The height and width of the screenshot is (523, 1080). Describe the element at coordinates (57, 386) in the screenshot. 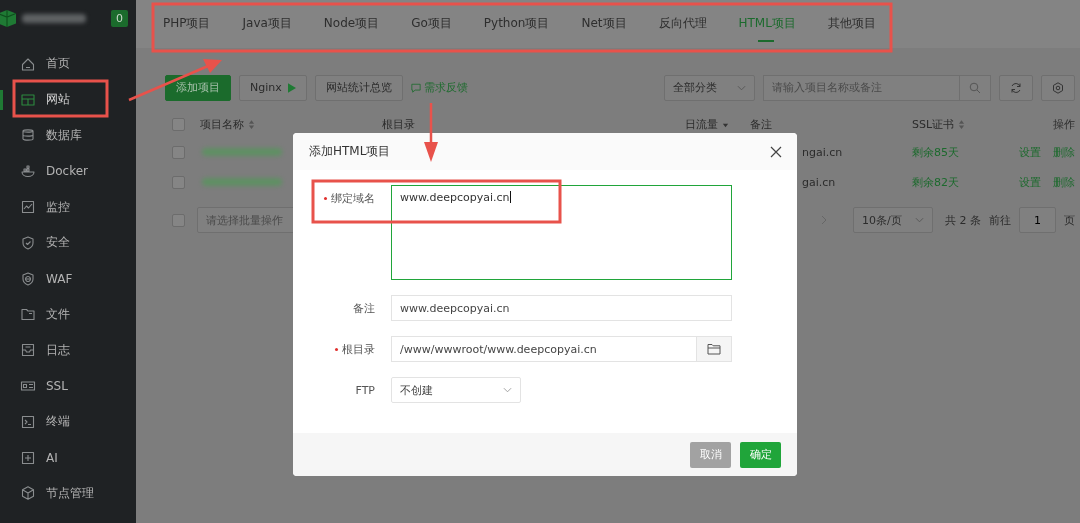

I see `sidebar-label: SSL` at that location.